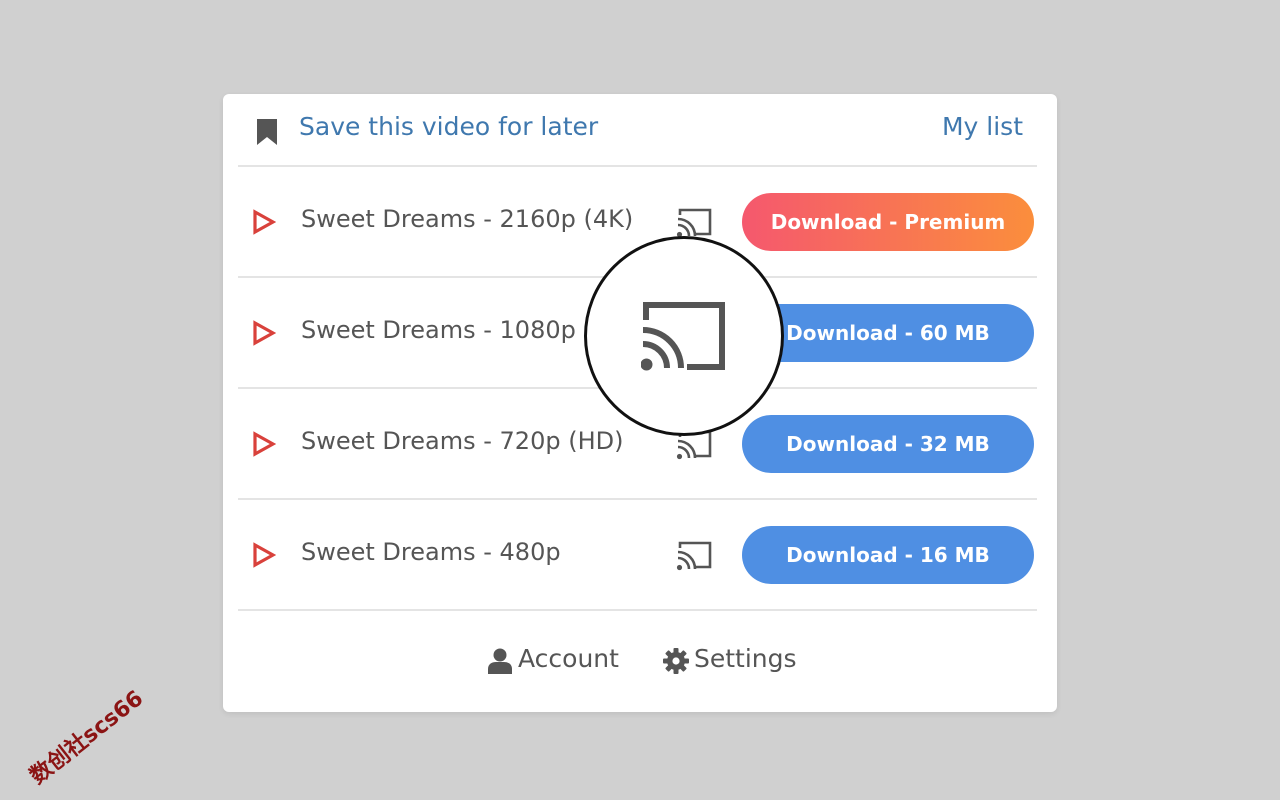  I want to click on download-16mb-button: Download - 16 MB, so click(888, 555).